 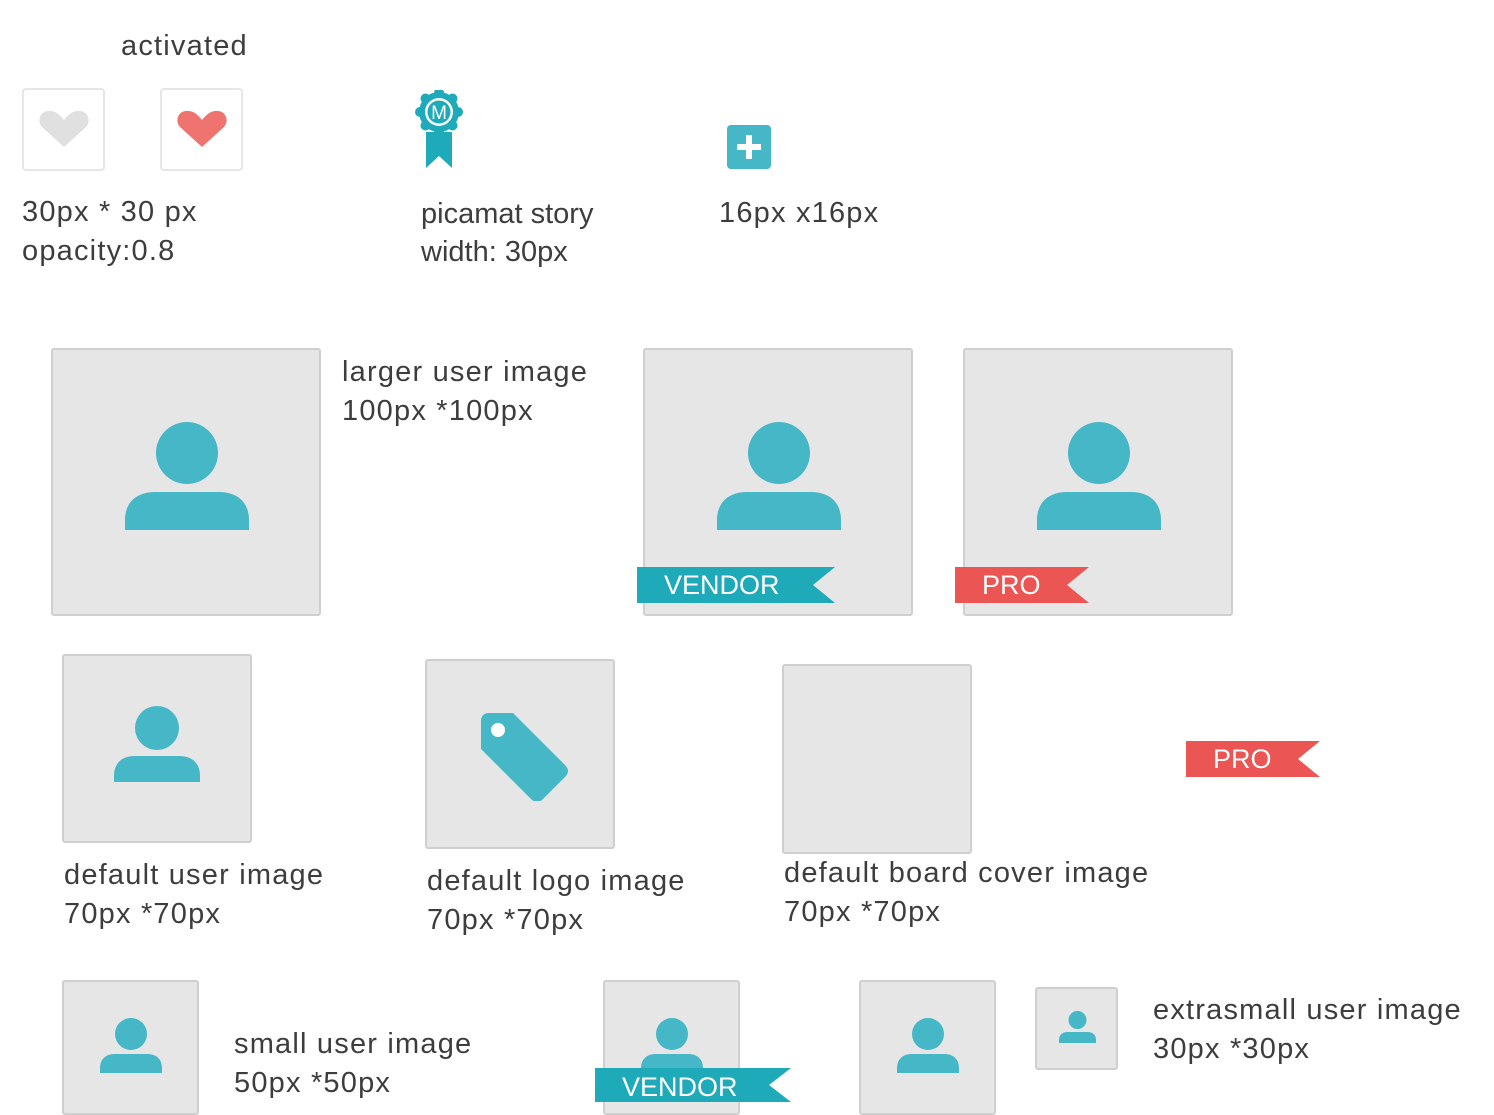 What do you see at coordinates (353, 1044) in the screenshot?
I see `small-user-caption-title: small user image` at bounding box center [353, 1044].